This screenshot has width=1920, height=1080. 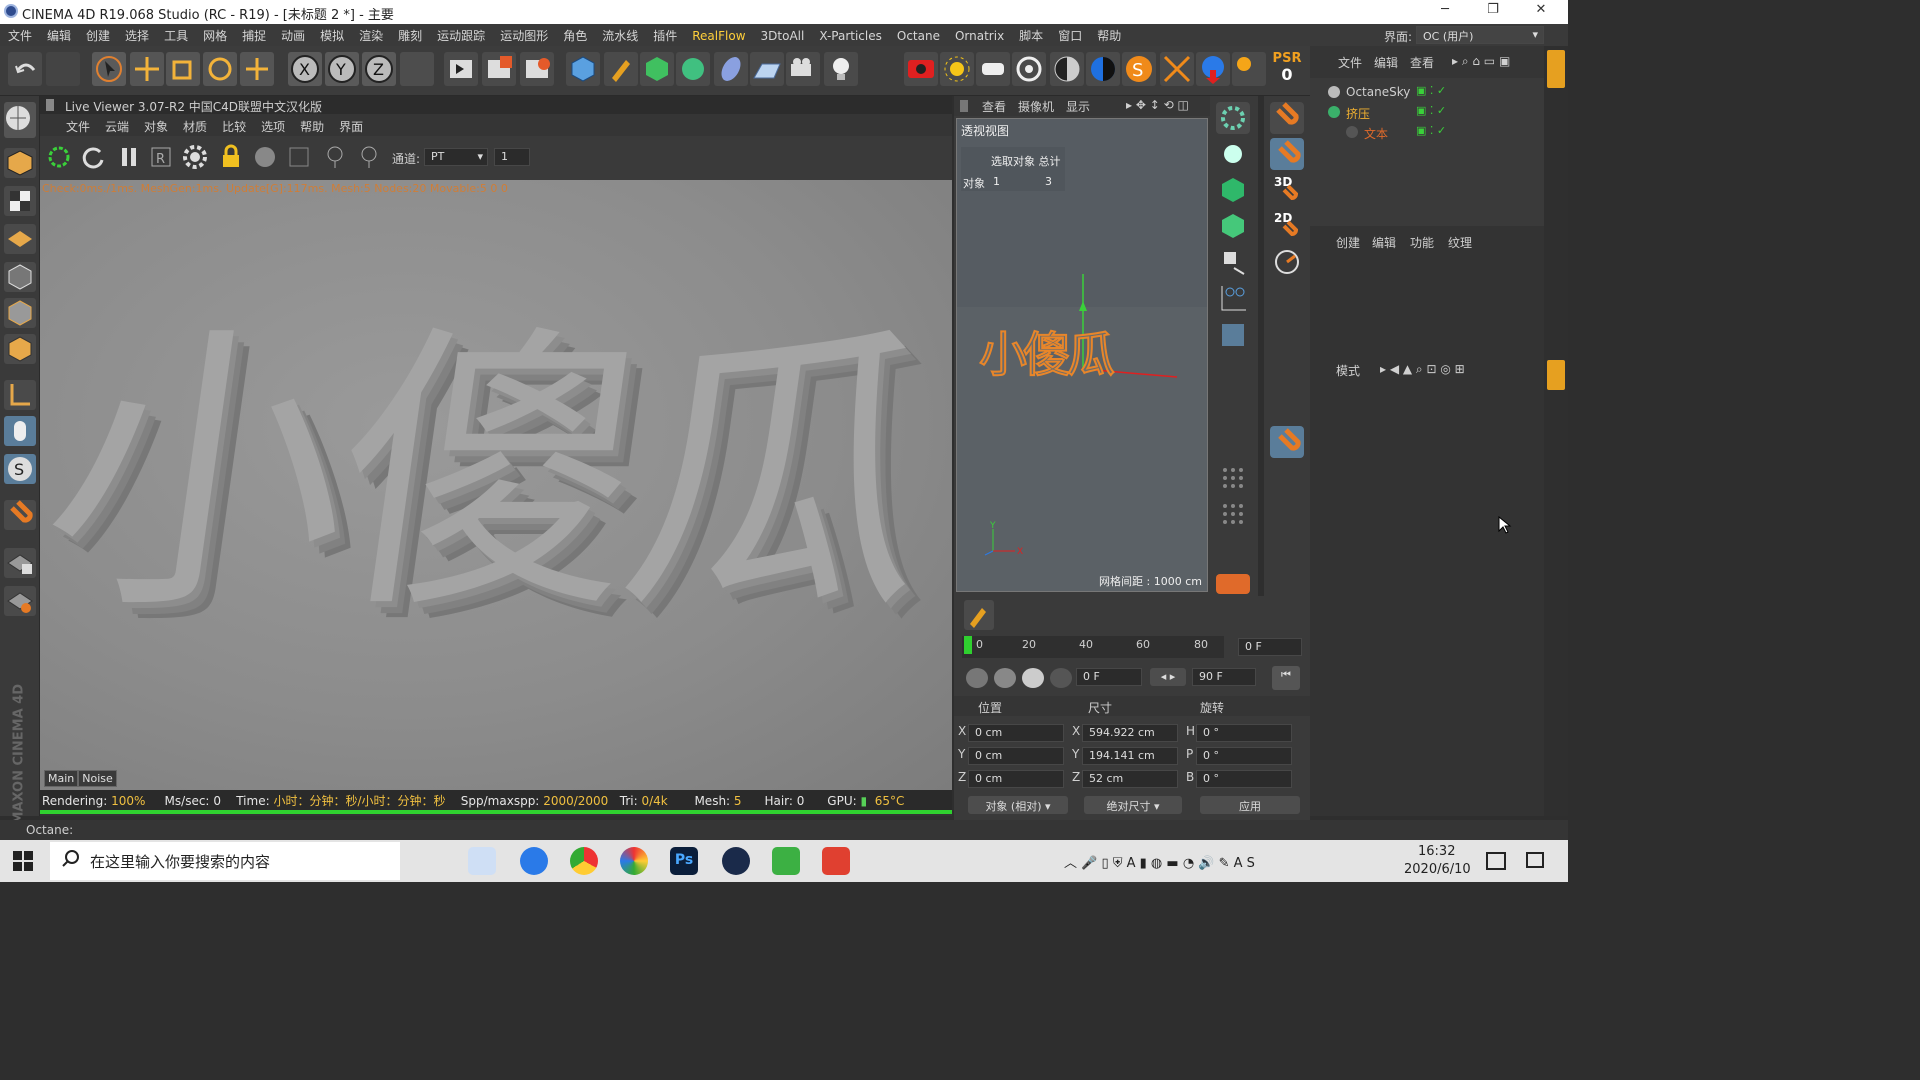 What do you see at coordinates (736, 861) in the screenshot?
I see `cinema4d-icon` at bounding box center [736, 861].